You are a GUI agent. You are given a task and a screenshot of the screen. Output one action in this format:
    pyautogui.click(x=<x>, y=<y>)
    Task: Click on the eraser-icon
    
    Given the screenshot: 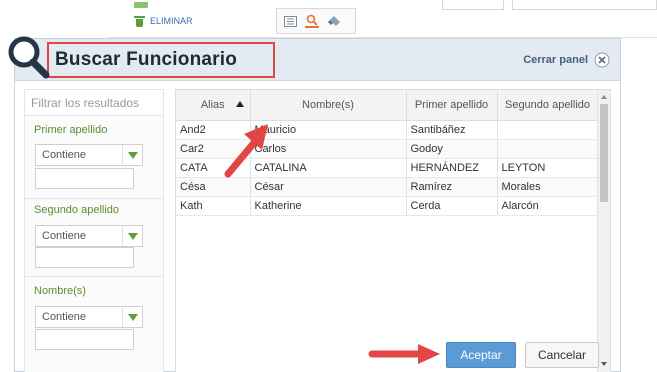 What is the action you would take?
    pyautogui.click(x=334, y=21)
    